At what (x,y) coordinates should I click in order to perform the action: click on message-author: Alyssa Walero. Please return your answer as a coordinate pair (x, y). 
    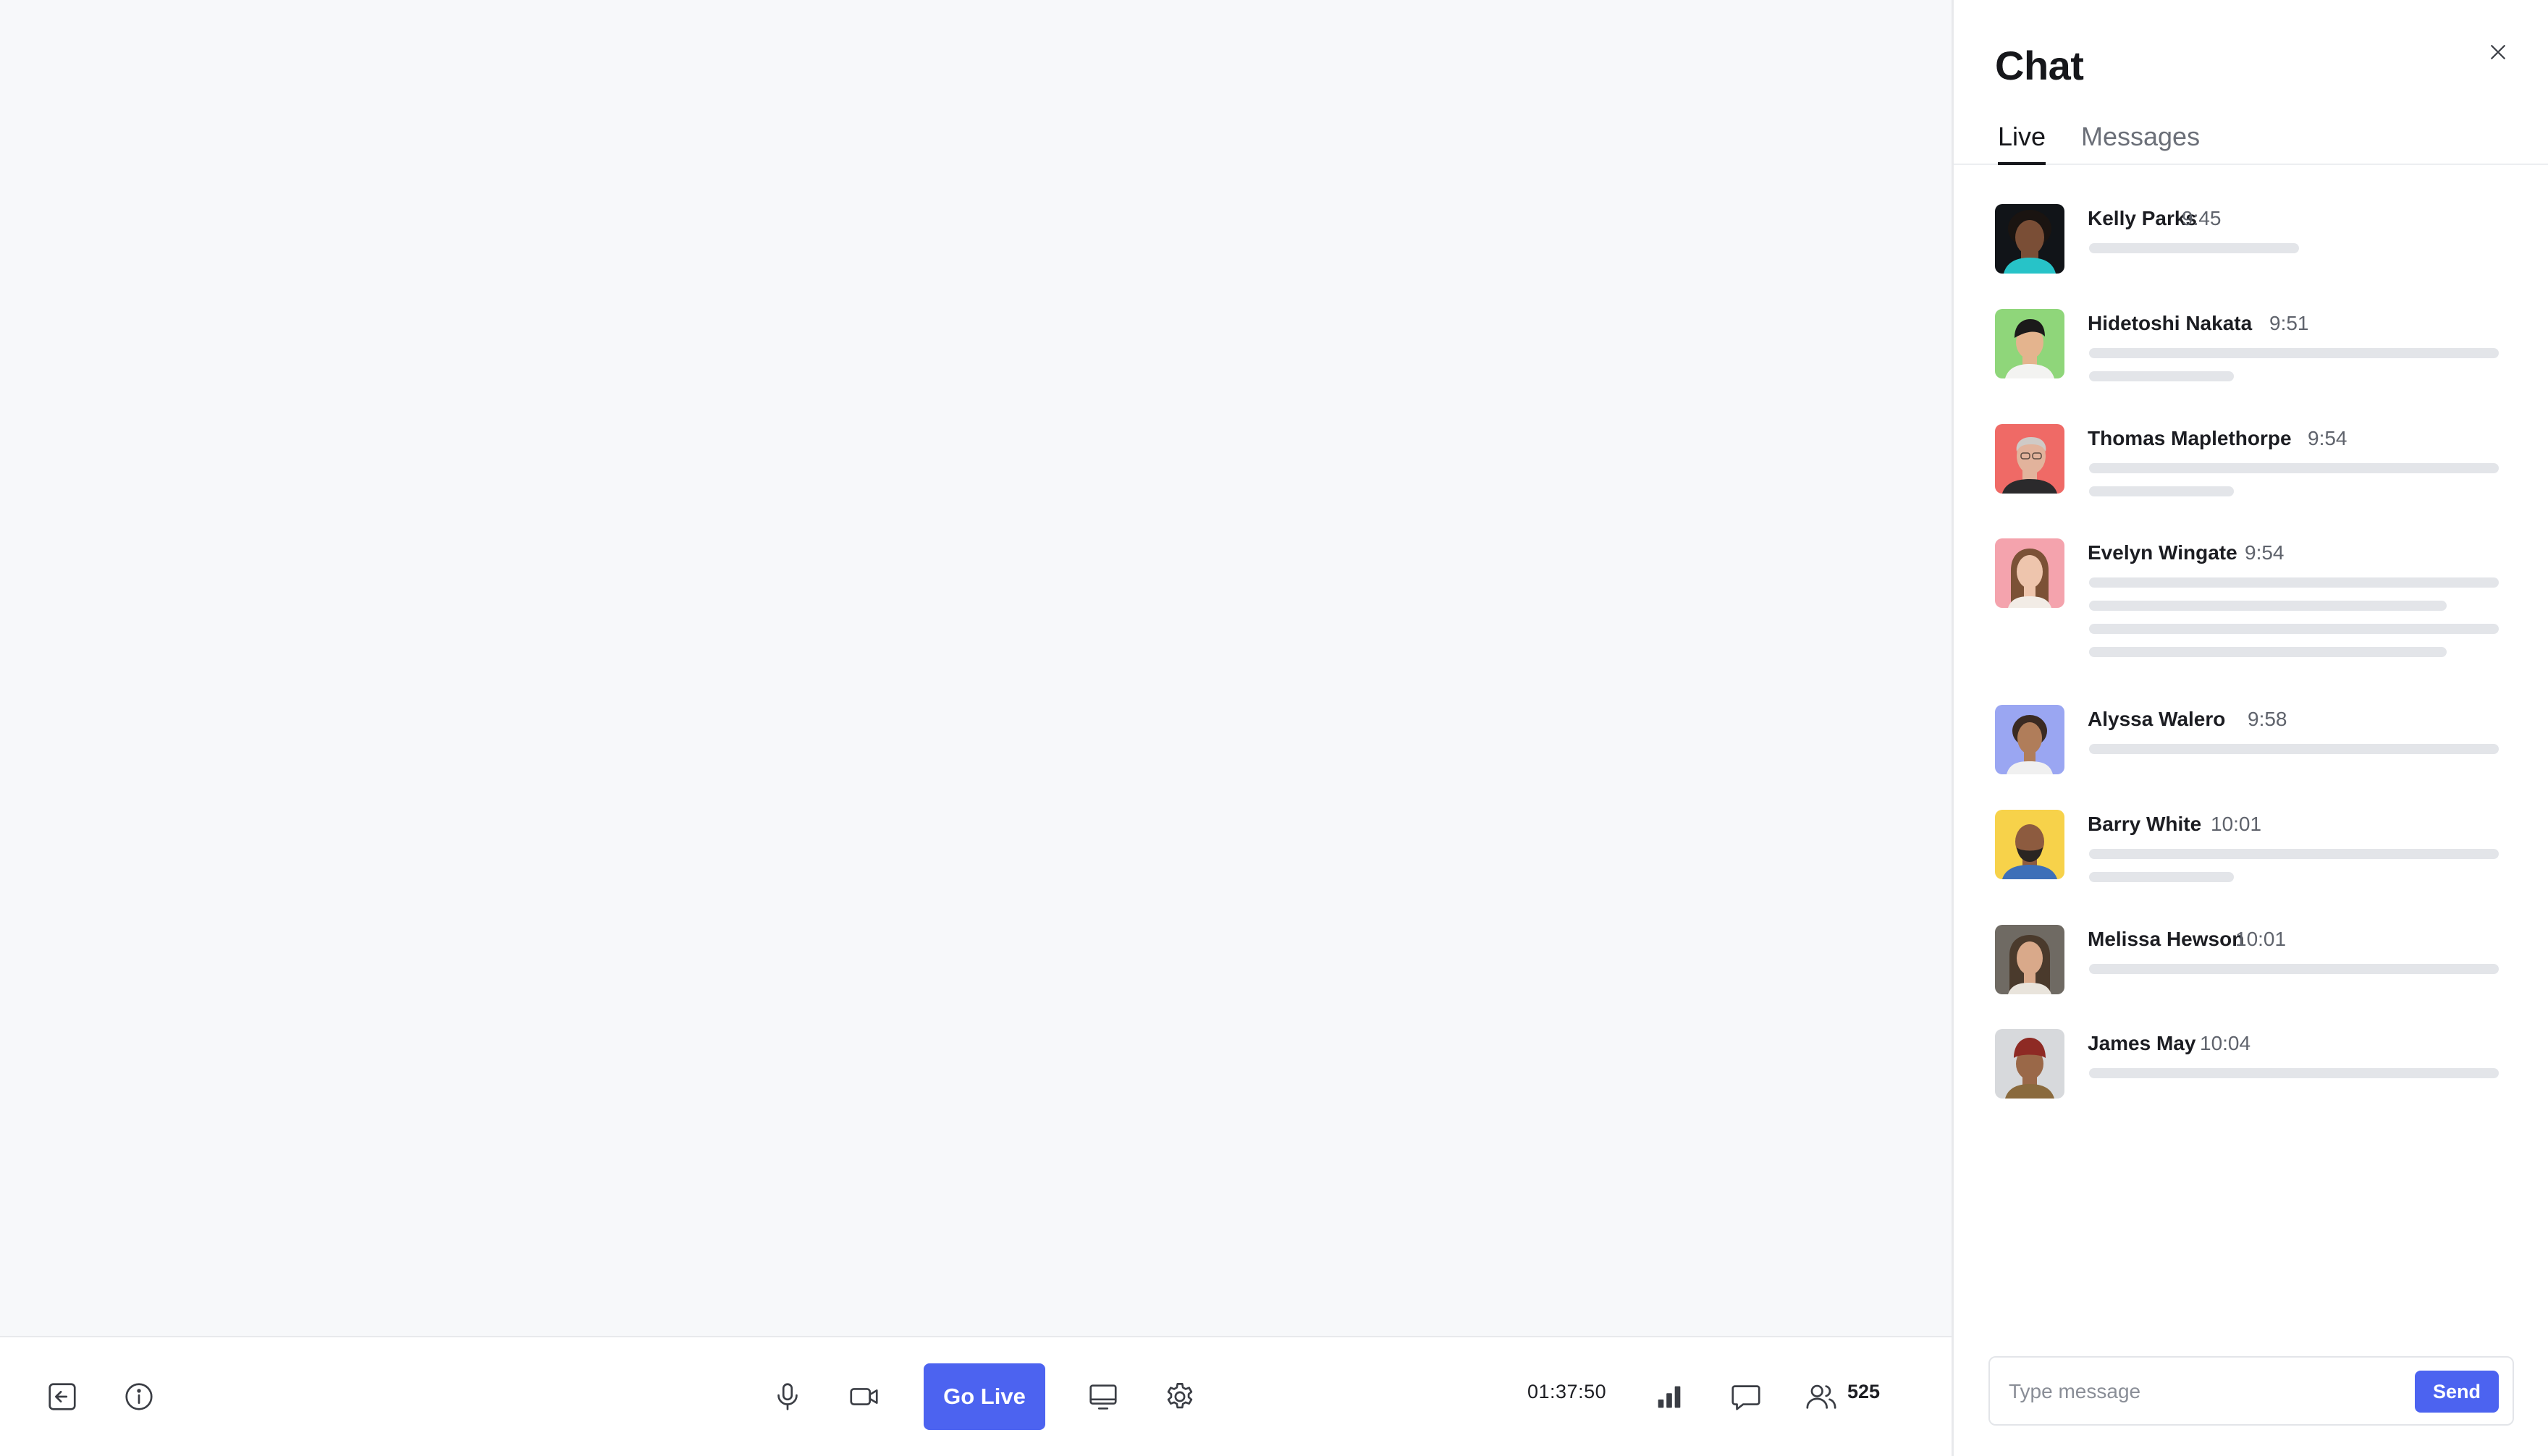
    Looking at the image, I should click on (2157, 719).